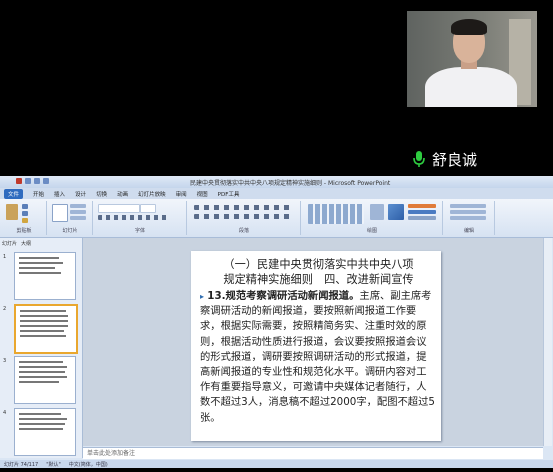 The image size is (553, 472). I want to click on select-icon, so click(468, 218).